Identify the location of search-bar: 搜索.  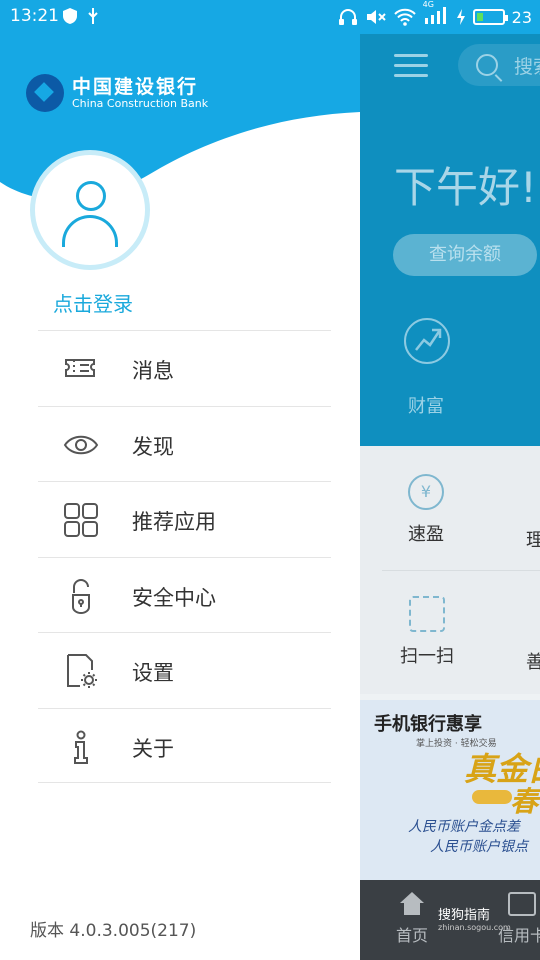
(499, 65).